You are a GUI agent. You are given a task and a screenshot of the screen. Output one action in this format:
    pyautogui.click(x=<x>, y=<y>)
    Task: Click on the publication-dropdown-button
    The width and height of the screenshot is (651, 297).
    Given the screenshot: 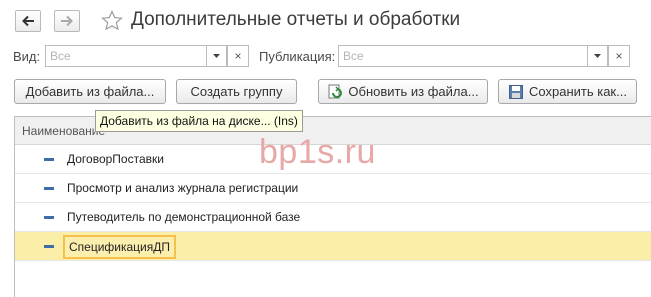 What is the action you would take?
    pyautogui.click(x=597, y=56)
    